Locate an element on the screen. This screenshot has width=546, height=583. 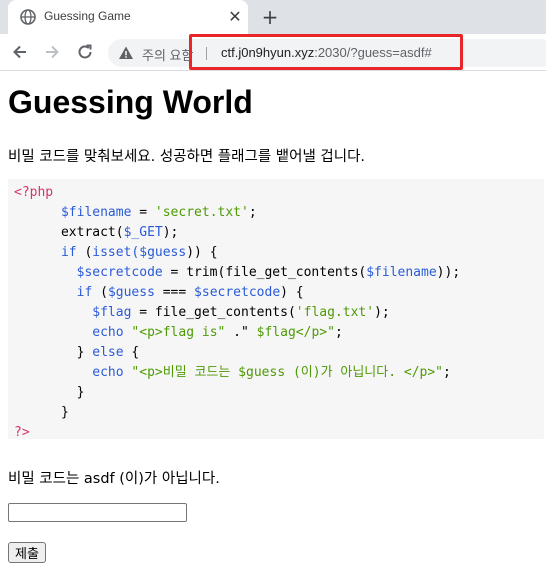
globe-icon is located at coordinates (28, 17).